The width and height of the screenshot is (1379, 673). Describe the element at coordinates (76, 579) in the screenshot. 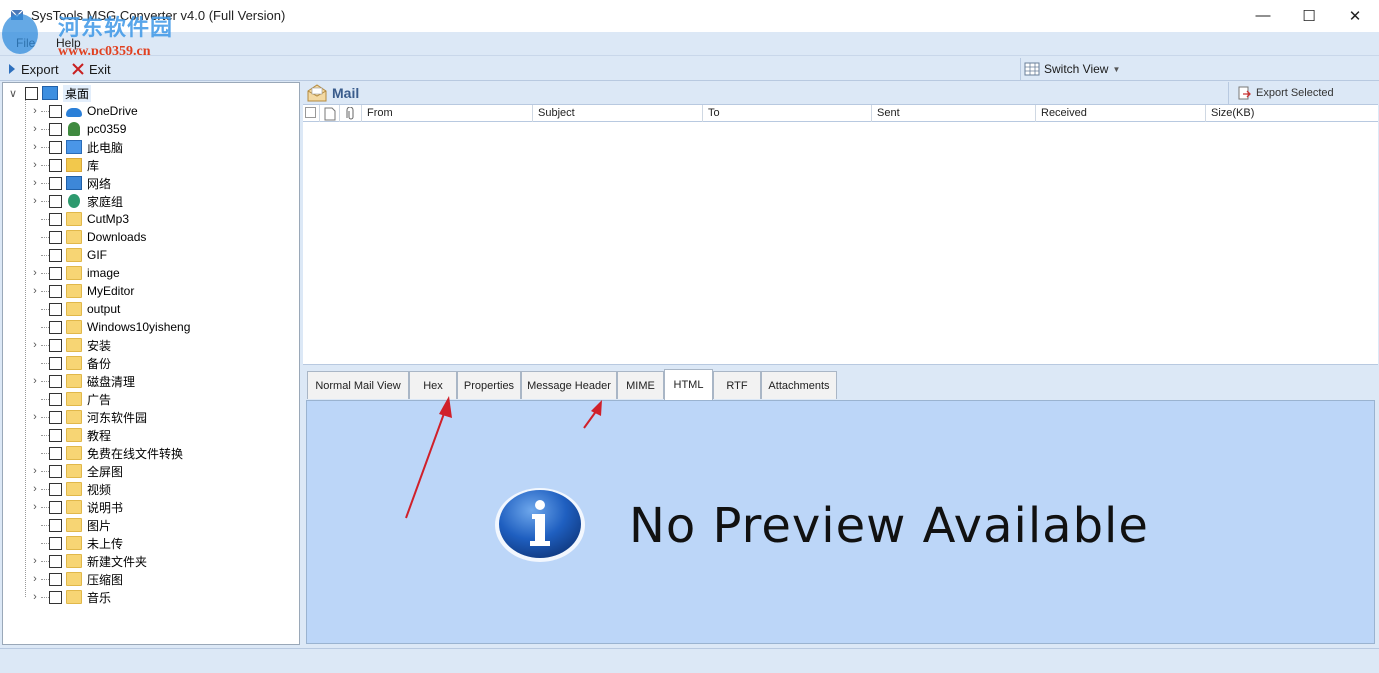

I see `tree-item: › 压缩图` at that location.